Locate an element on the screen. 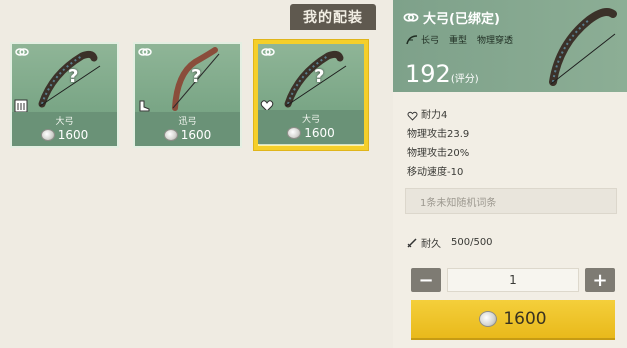 The width and height of the screenshot is (627, 348). stat-row: 耐力4 is located at coordinates (438, 115).